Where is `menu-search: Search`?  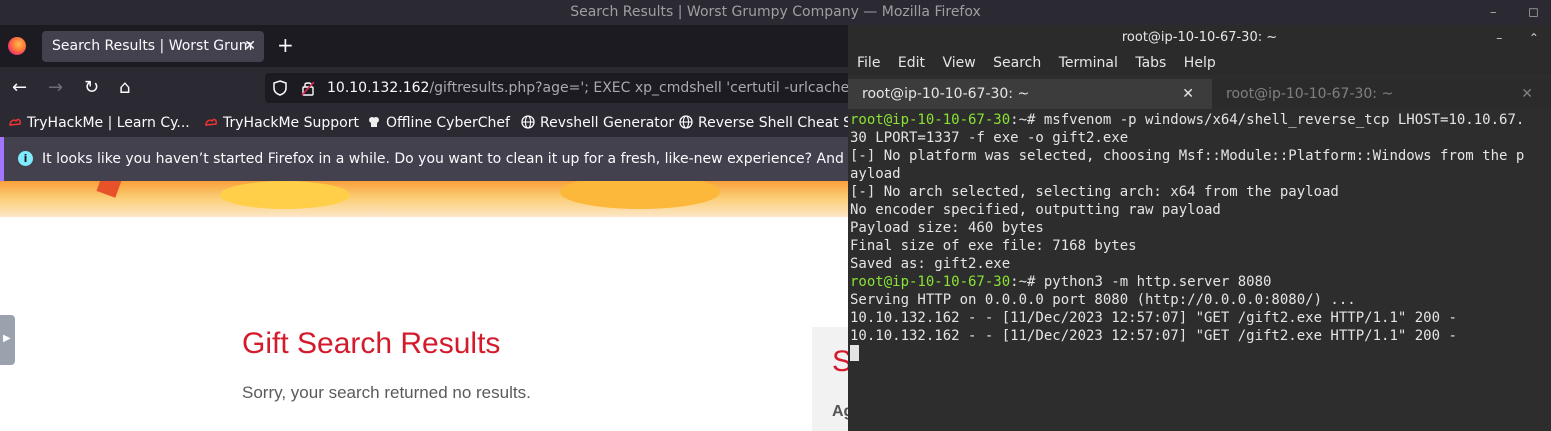 menu-search: Search is located at coordinates (1017, 63).